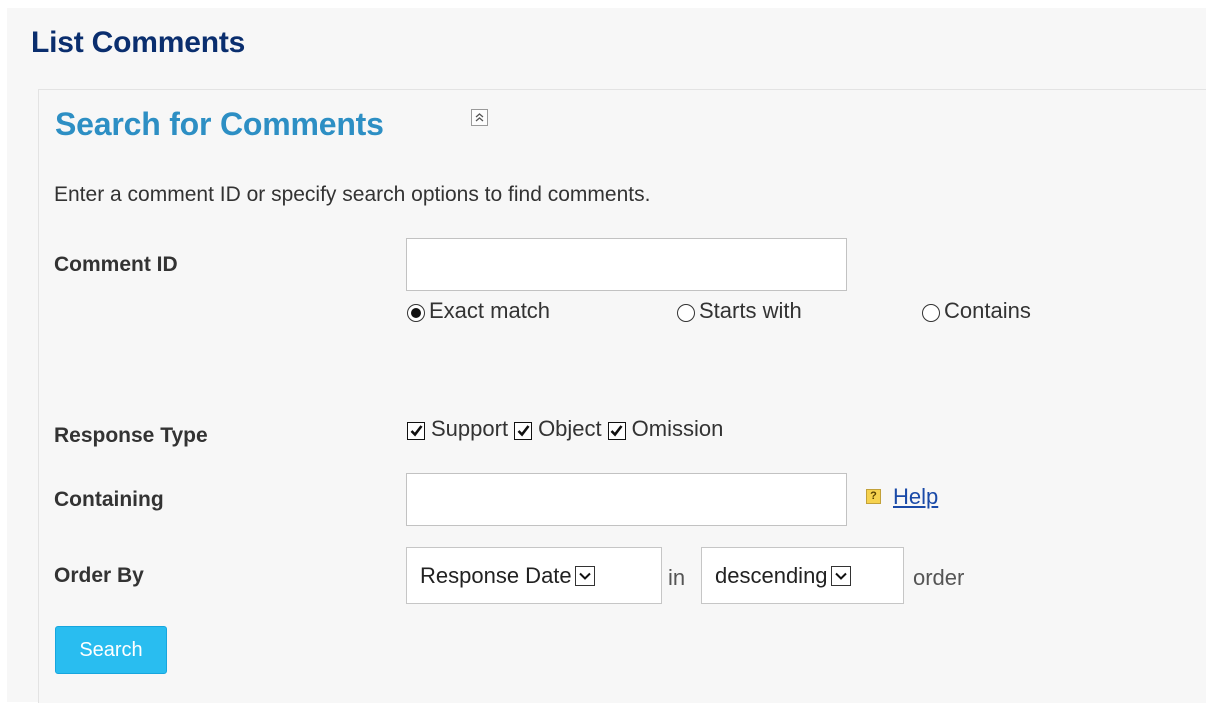 This screenshot has height=703, width=1206. Describe the element at coordinates (219, 124) in the screenshot. I see `section-title: Search for Comments` at that location.